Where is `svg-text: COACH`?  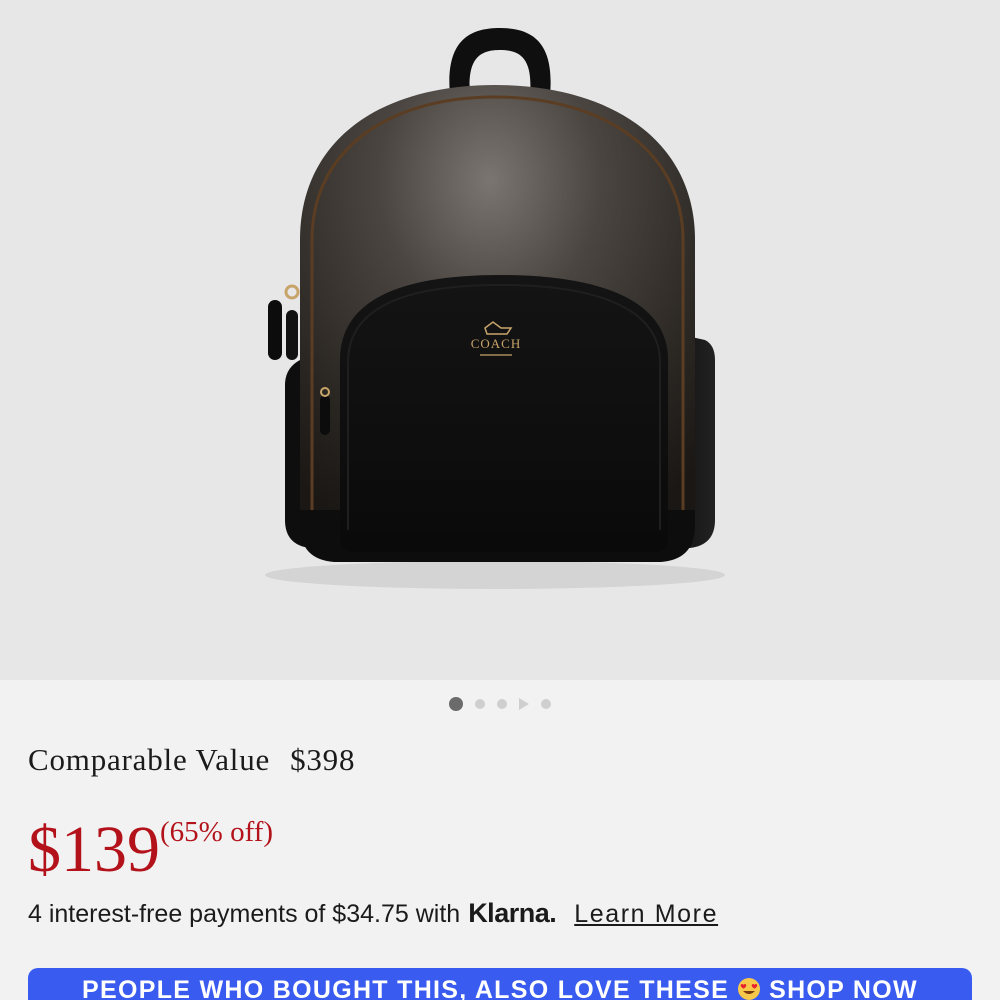 svg-text: COACH is located at coordinates (496, 343).